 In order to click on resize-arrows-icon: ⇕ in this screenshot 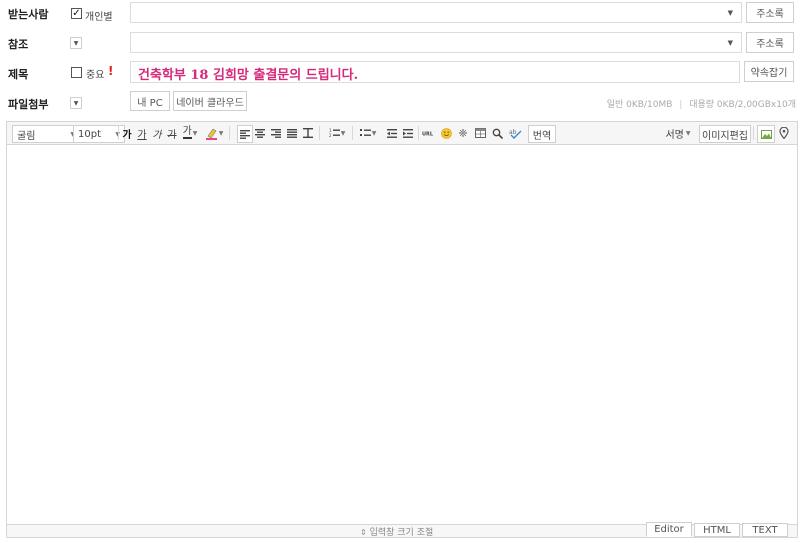, I will do `click(363, 532)`.